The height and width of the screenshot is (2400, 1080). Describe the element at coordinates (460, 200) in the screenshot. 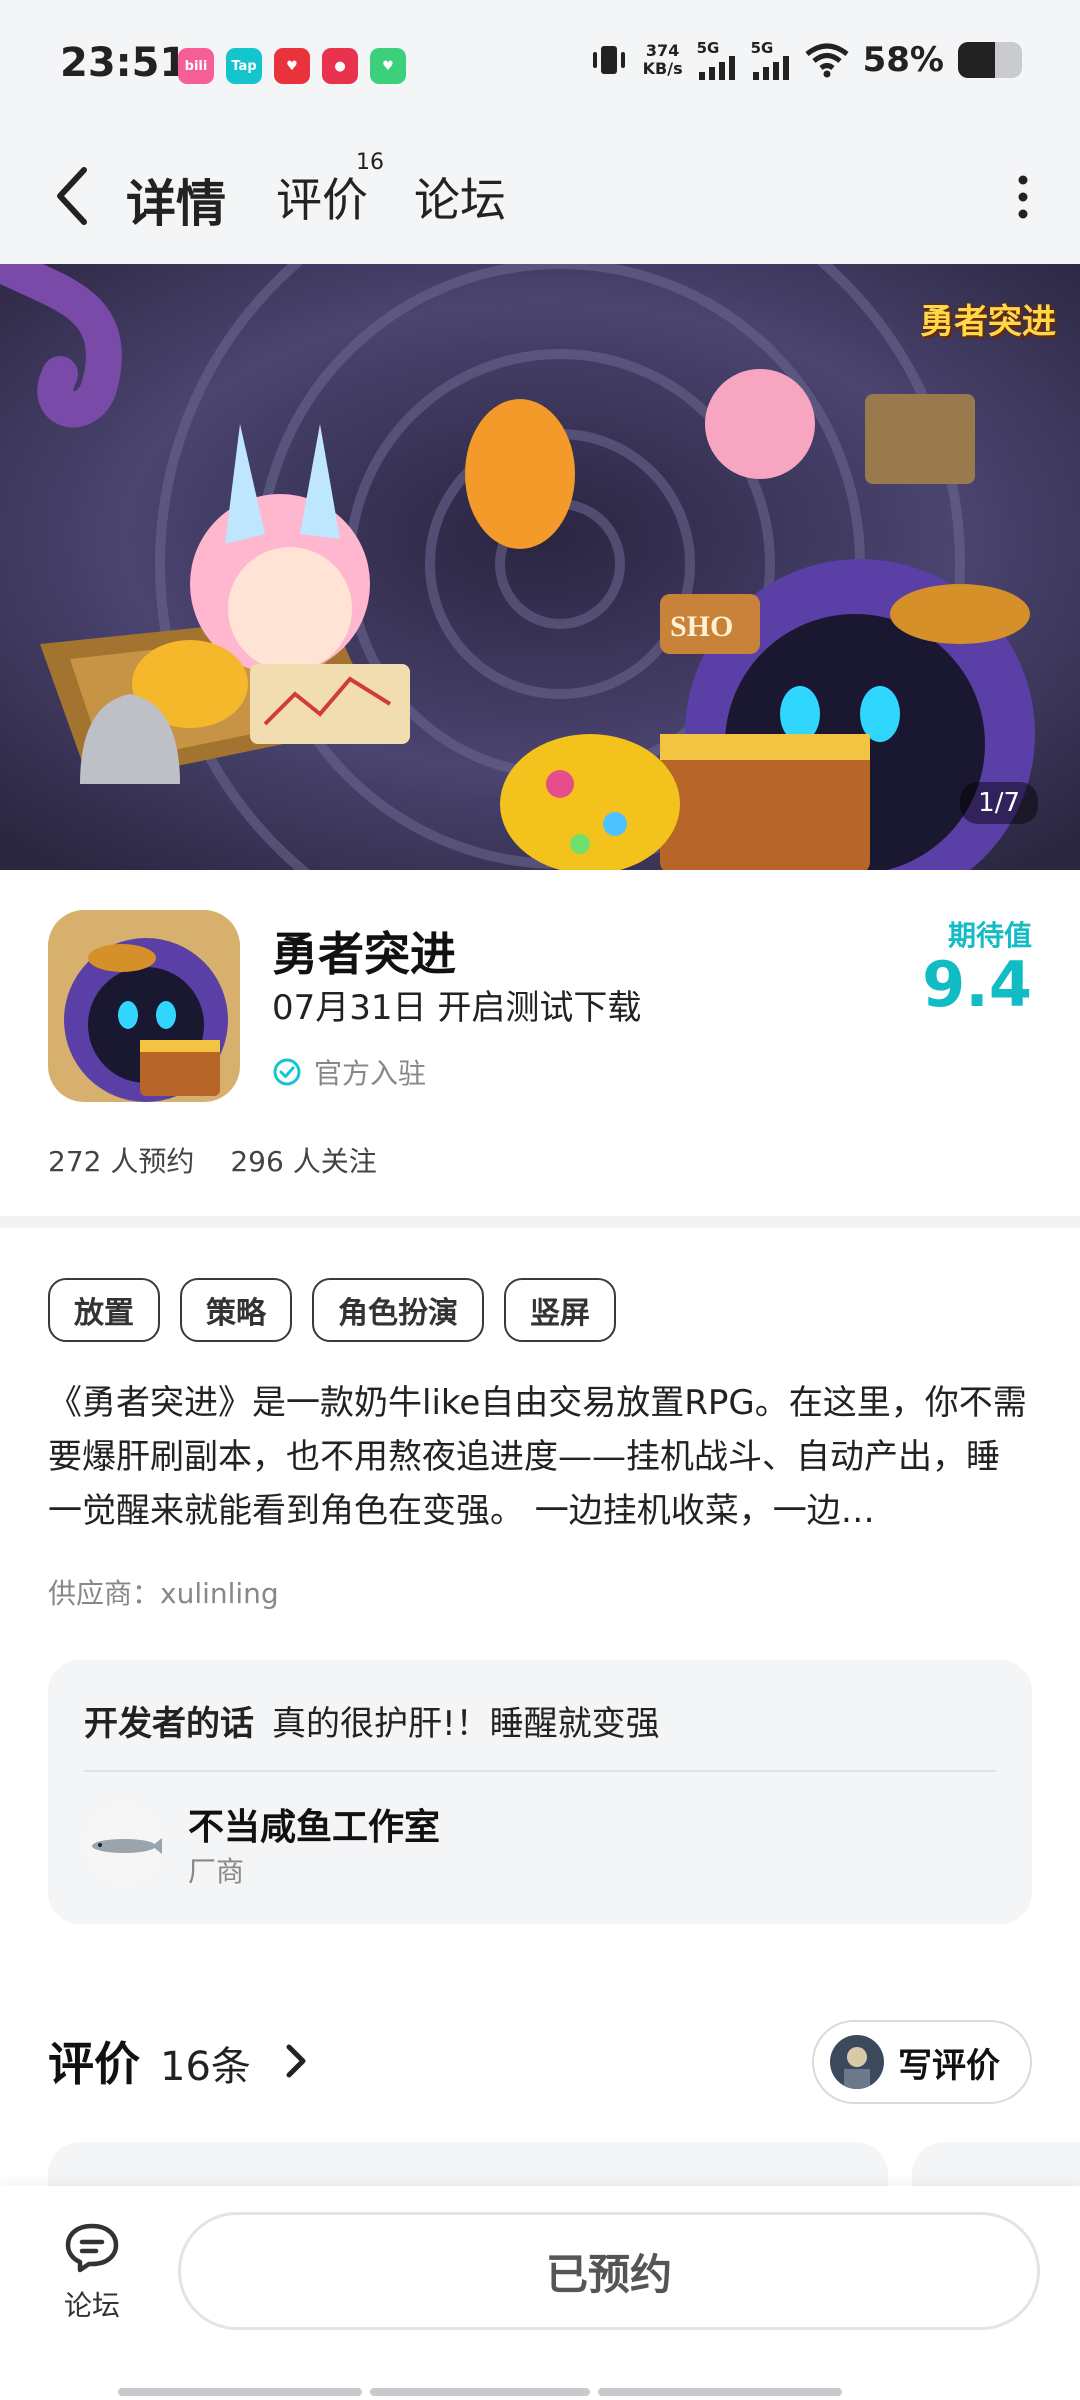

I see `tab-forum-label: 论坛` at that location.